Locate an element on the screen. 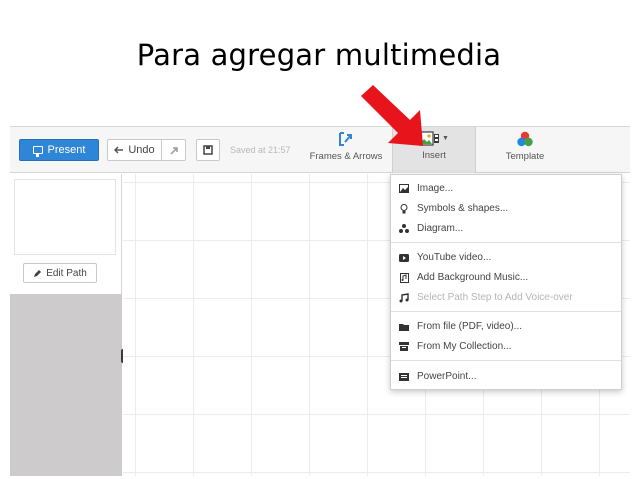 This screenshot has height=479, width=638. undo-button: Undo is located at coordinates (134, 150).